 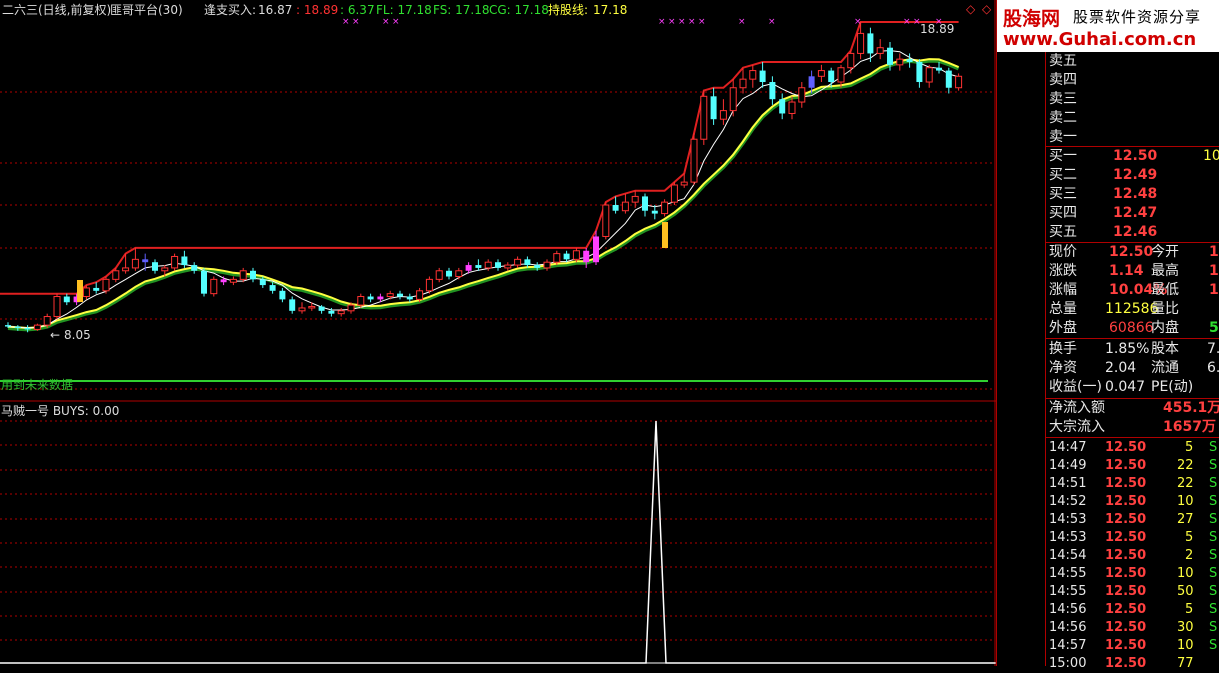 I want to click on tick-volume: 77, so click(x=1185, y=663).